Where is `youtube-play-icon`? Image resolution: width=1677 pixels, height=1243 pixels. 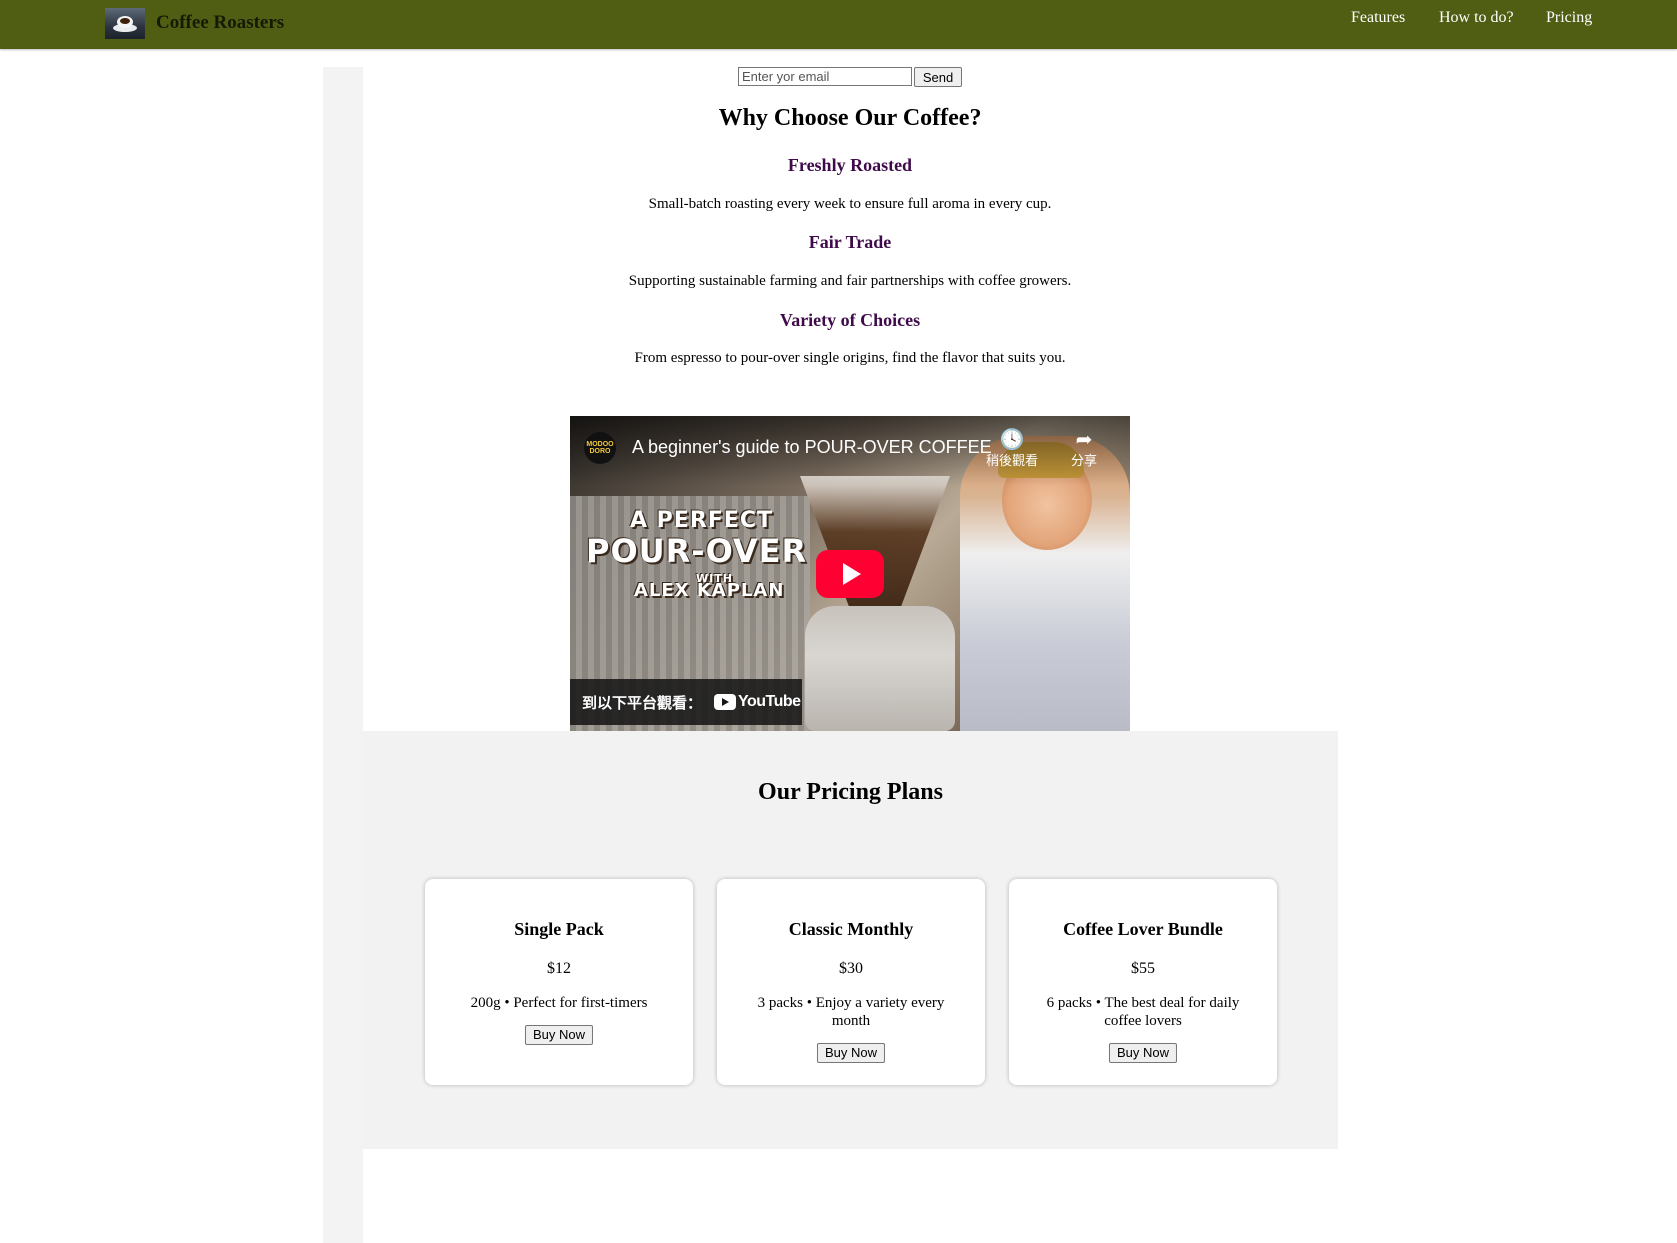
youtube-play-icon is located at coordinates (725, 702).